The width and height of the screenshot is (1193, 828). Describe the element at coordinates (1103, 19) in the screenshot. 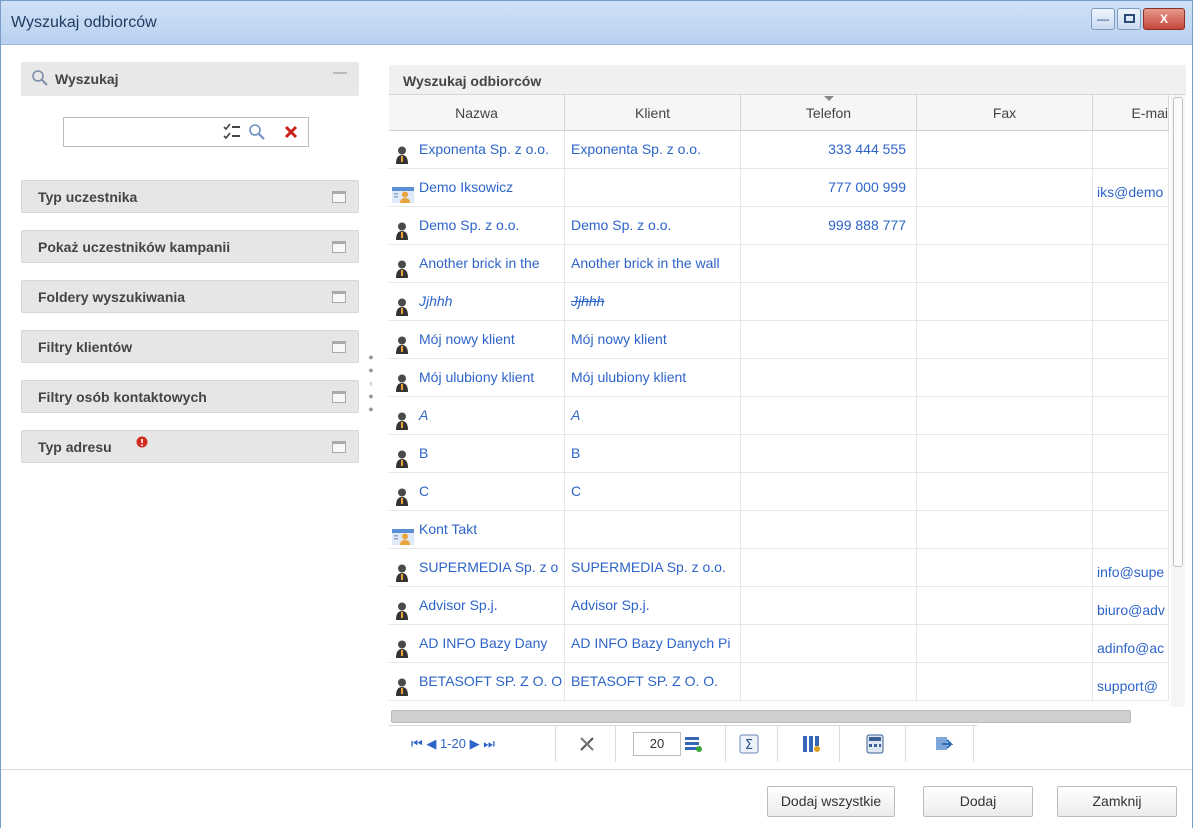

I see `minimize-button: —` at that location.